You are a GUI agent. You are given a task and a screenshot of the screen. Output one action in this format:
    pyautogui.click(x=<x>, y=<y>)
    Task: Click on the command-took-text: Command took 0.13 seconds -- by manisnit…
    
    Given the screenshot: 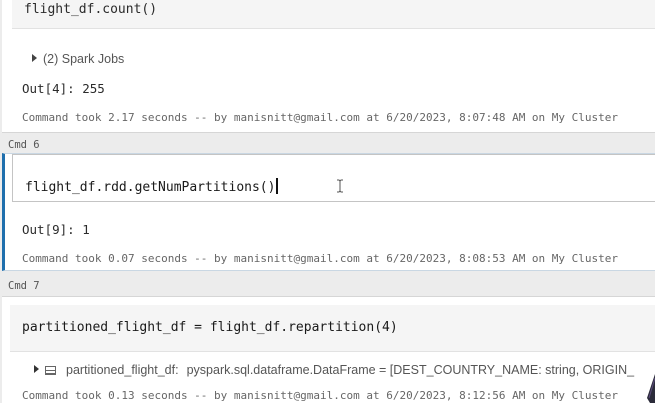 What is the action you would take?
    pyautogui.click(x=320, y=395)
    